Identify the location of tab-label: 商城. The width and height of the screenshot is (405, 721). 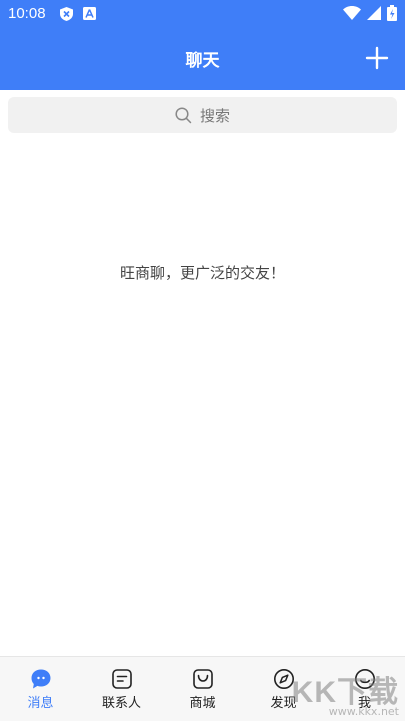
(202, 703).